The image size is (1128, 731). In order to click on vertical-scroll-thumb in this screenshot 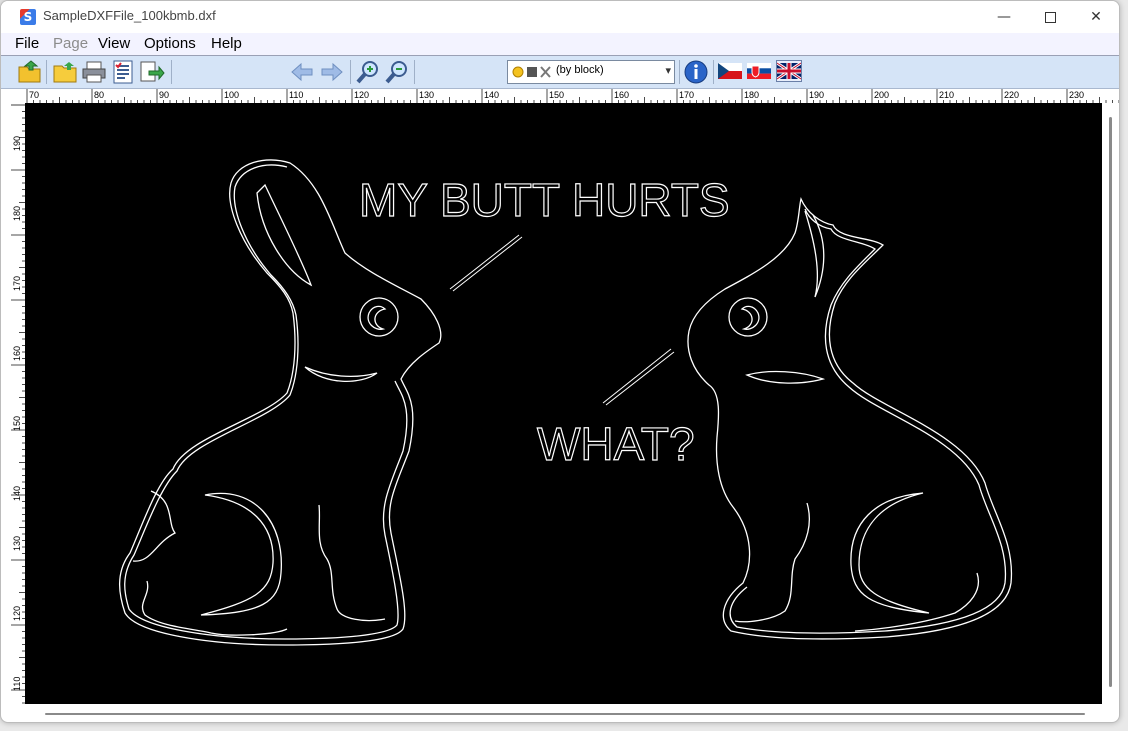, I will do `click(1110, 402)`.